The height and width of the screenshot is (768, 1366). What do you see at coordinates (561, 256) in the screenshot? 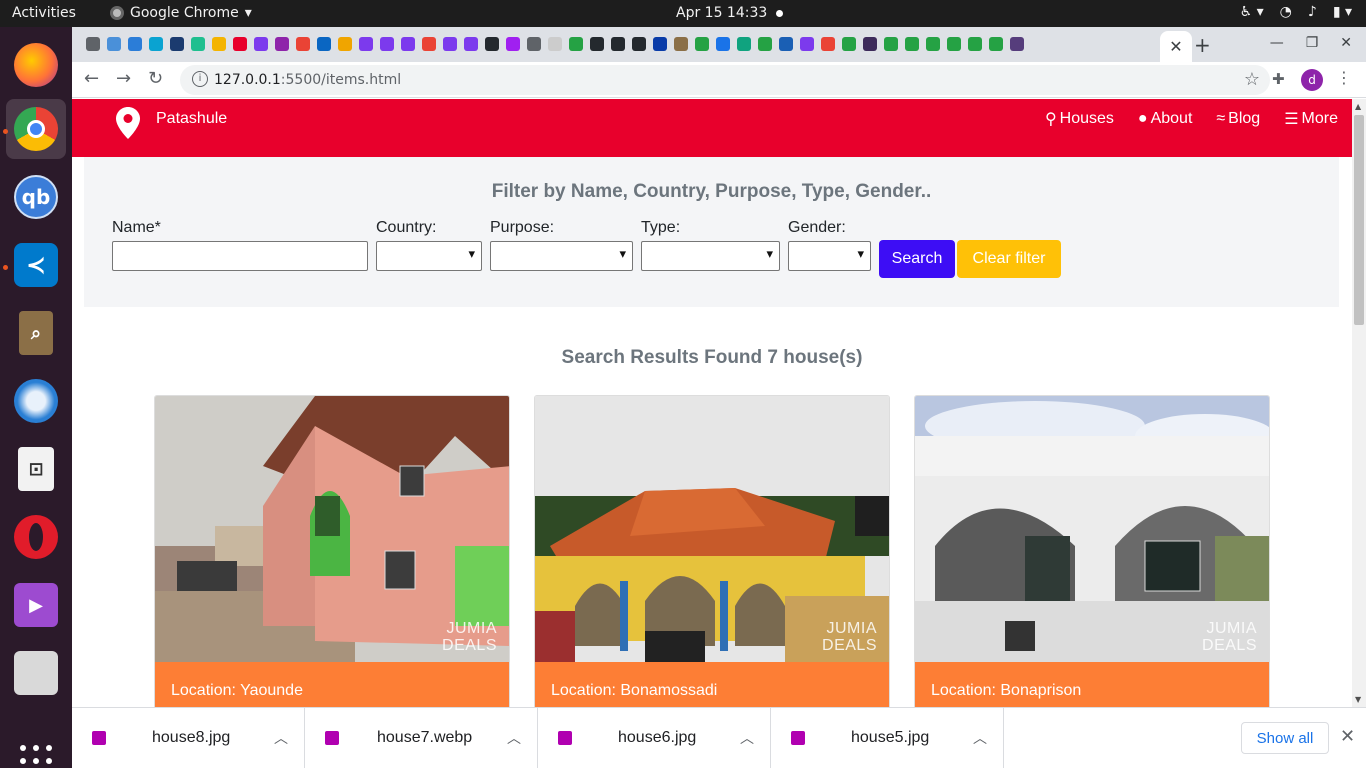
I see `purpose-select` at bounding box center [561, 256].